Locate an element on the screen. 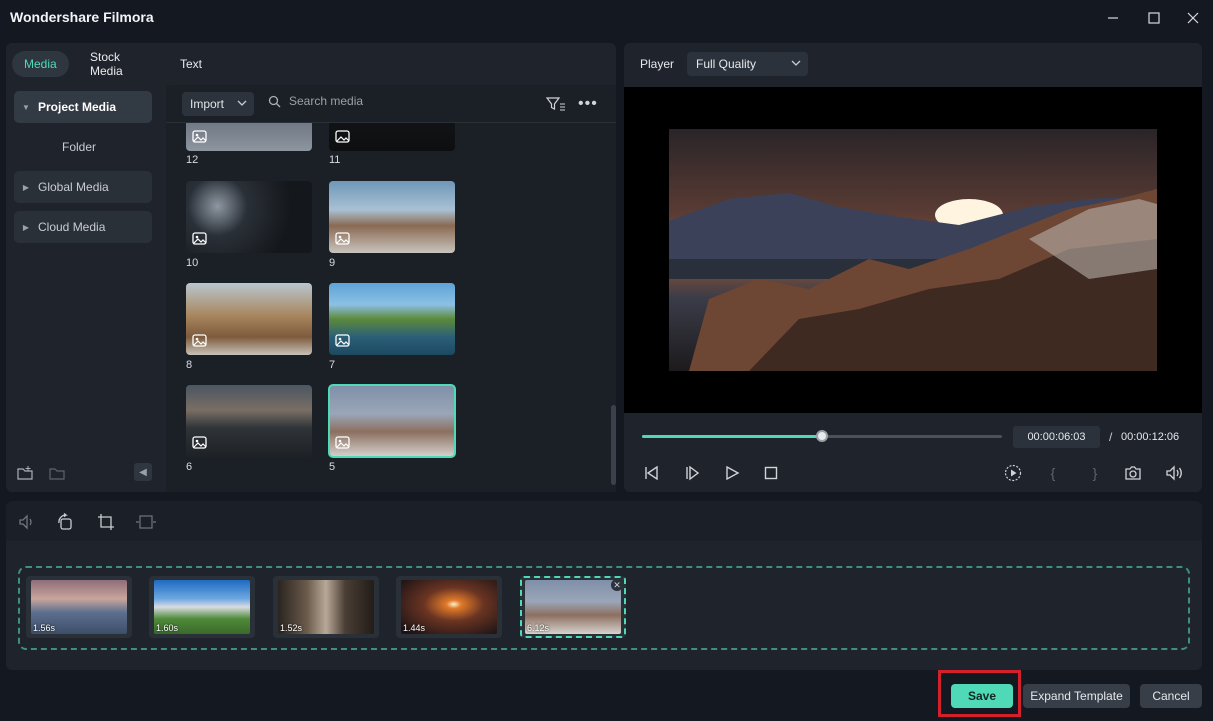  clip-thumbnail: 1.52s is located at coordinates (326, 607).